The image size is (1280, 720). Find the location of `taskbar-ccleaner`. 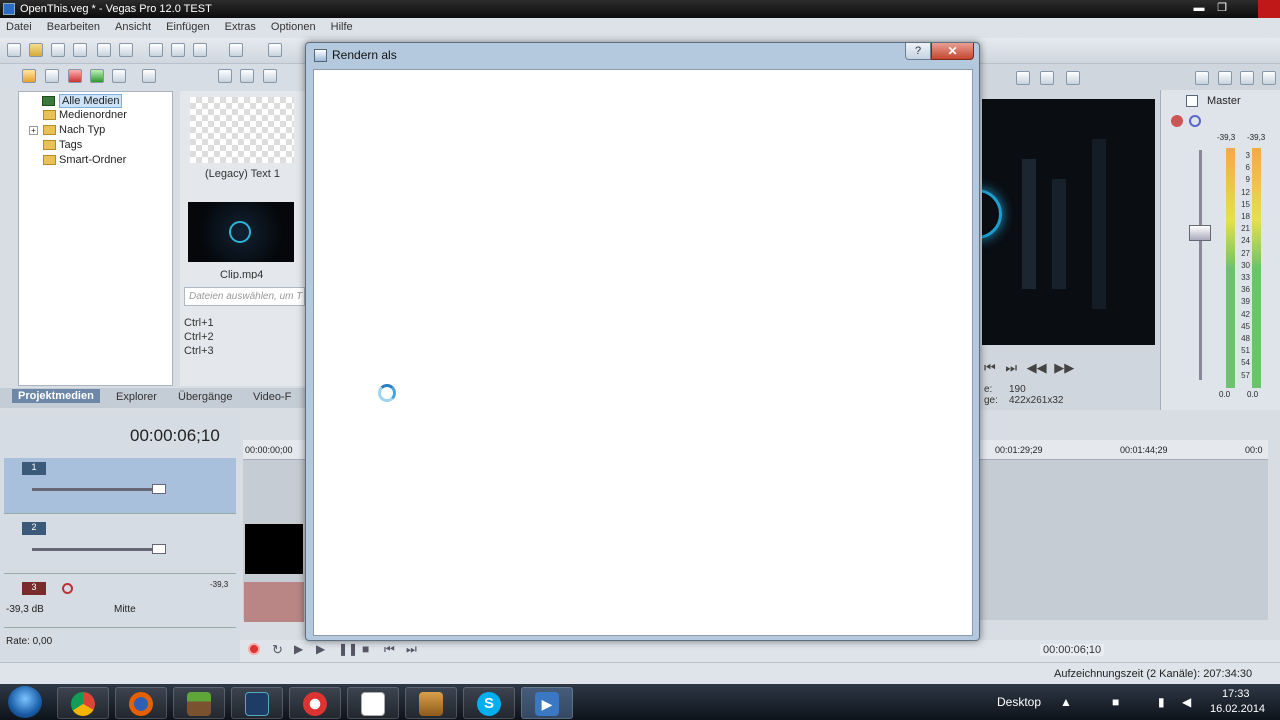

taskbar-ccleaner is located at coordinates (315, 703).